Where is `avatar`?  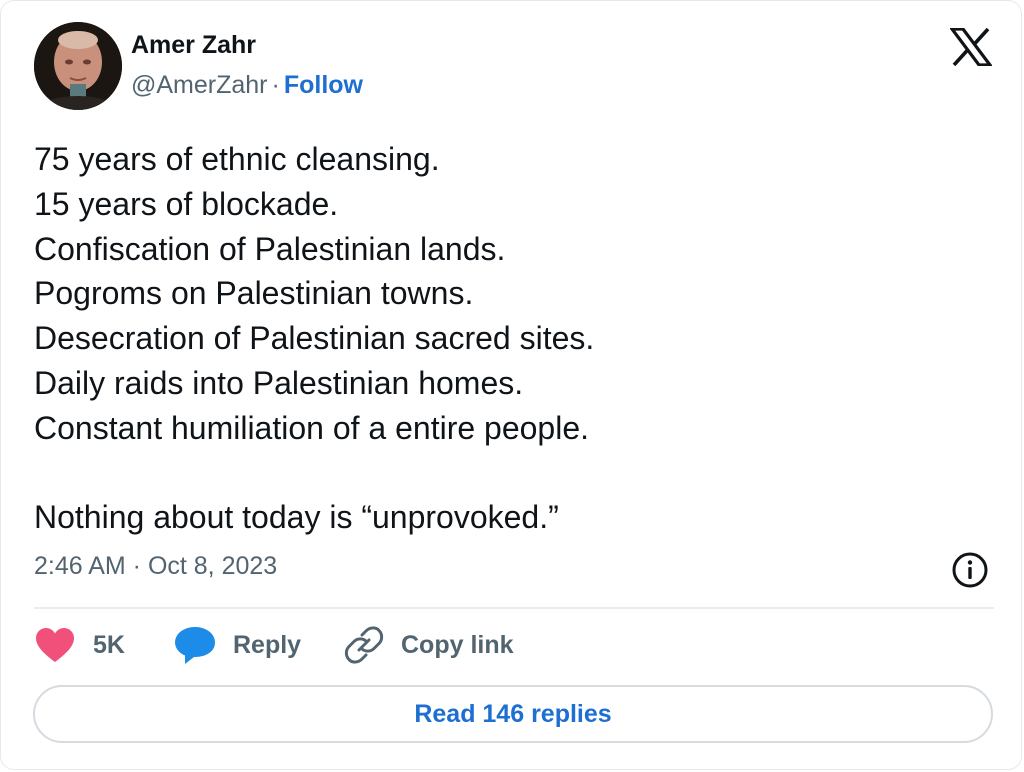
avatar is located at coordinates (78, 66).